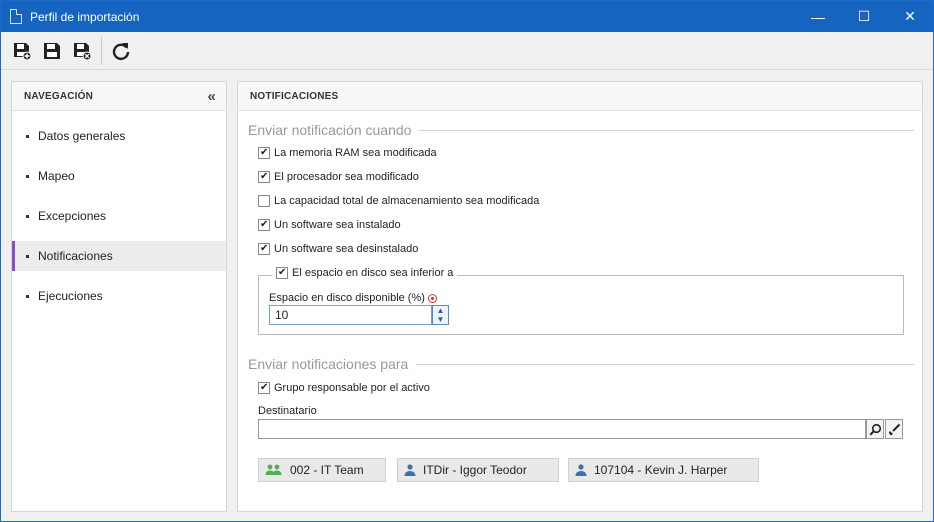 The image size is (934, 522). I want to click on option-label: Un software sea instalado, so click(337, 225).